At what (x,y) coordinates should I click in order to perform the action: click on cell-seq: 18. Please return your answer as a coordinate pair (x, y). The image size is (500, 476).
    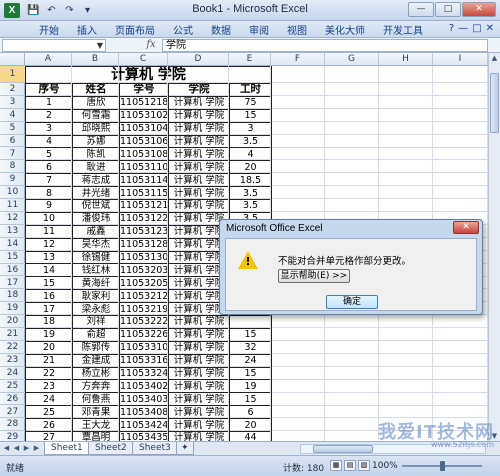
    Looking at the image, I should click on (49, 322).